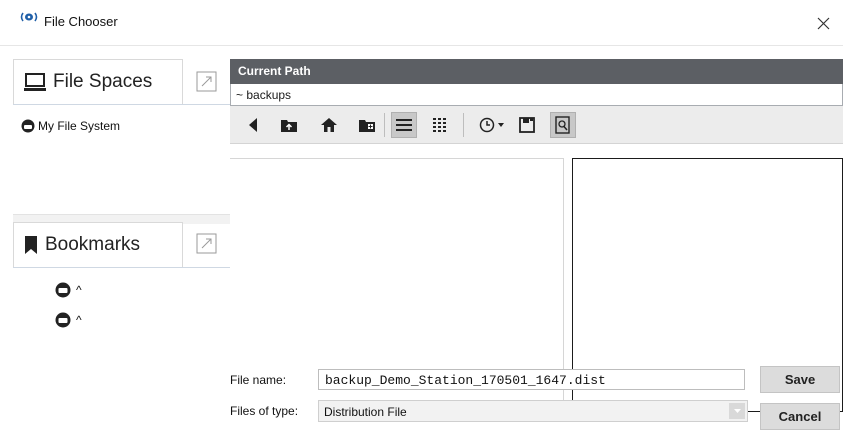 The height and width of the screenshot is (434, 843). I want to click on title-bar: File Chooser, so click(421, 23).